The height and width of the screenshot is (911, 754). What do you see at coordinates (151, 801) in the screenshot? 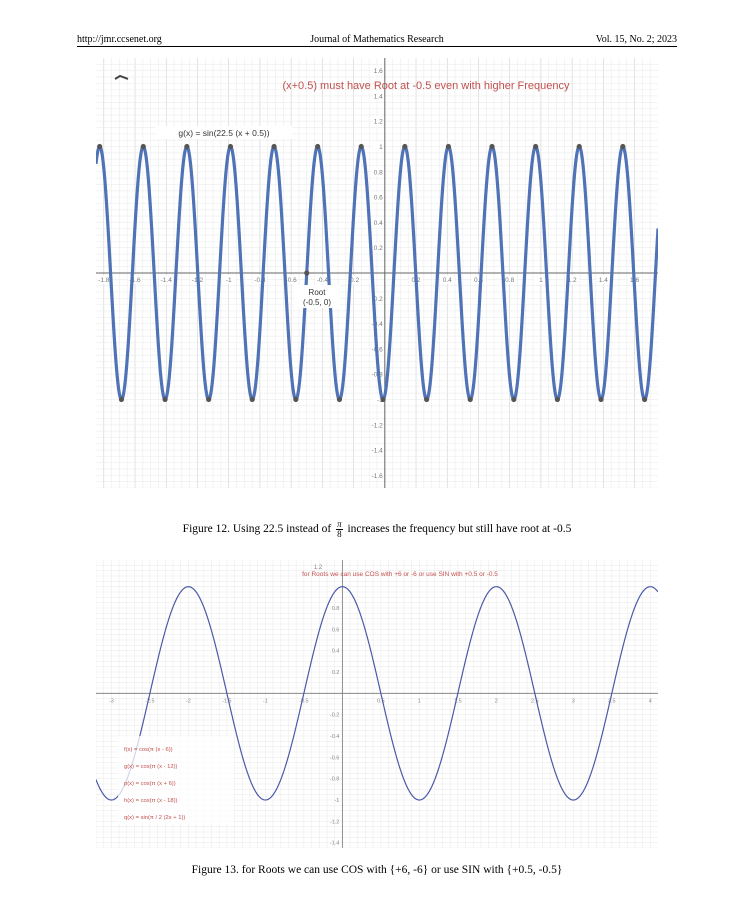
I see `legend-entry: h(x) = cos(π (x - 18))` at bounding box center [151, 801].